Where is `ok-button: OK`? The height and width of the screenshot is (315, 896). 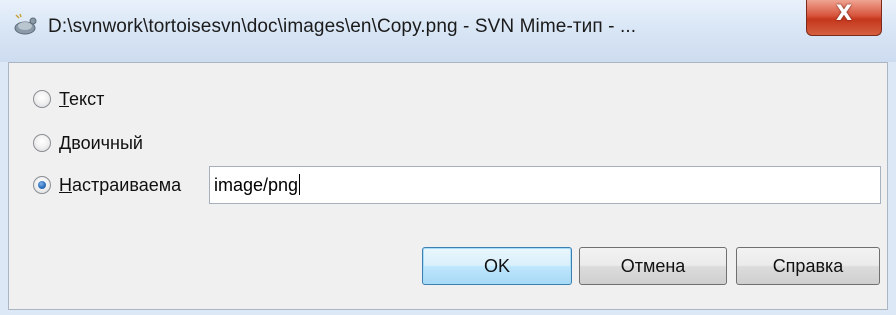 ok-button: OK is located at coordinates (497, 266).